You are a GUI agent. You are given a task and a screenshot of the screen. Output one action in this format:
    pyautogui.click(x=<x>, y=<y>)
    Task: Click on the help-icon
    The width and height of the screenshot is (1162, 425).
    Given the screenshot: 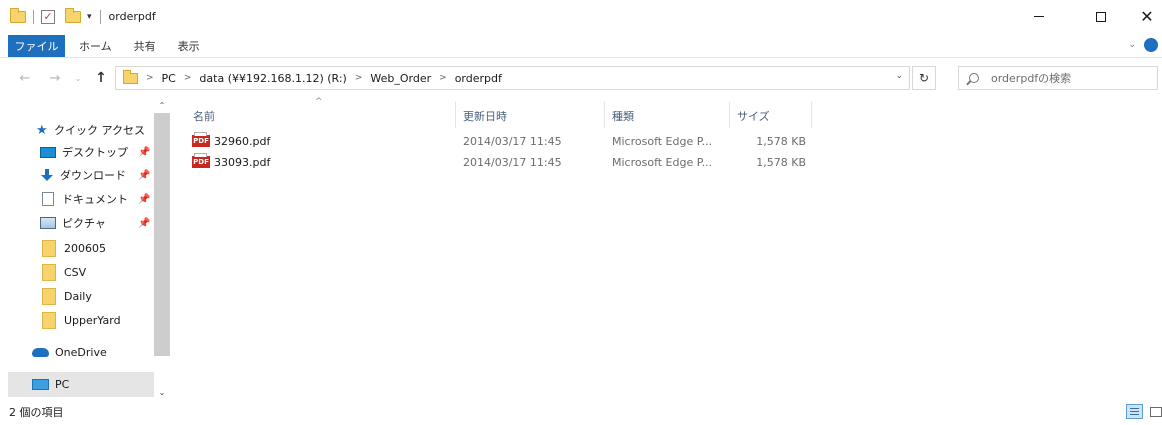 What is the action you would take?
    pyautogui.click(x=1151, y=45)
    